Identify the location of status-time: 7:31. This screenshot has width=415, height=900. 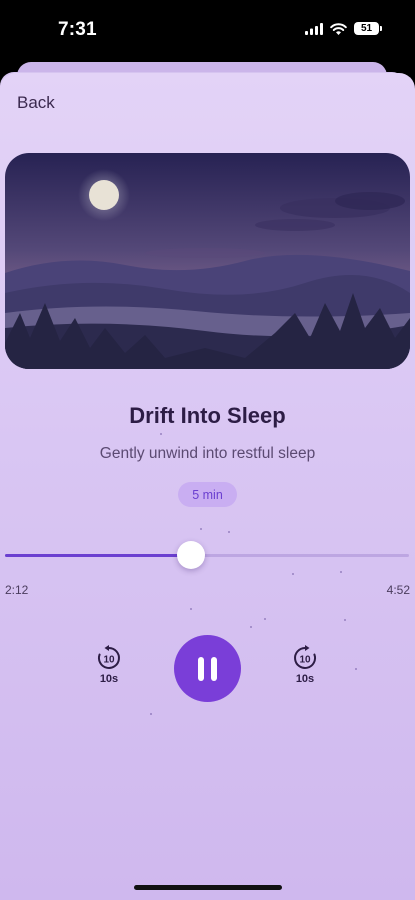
(77, 29).